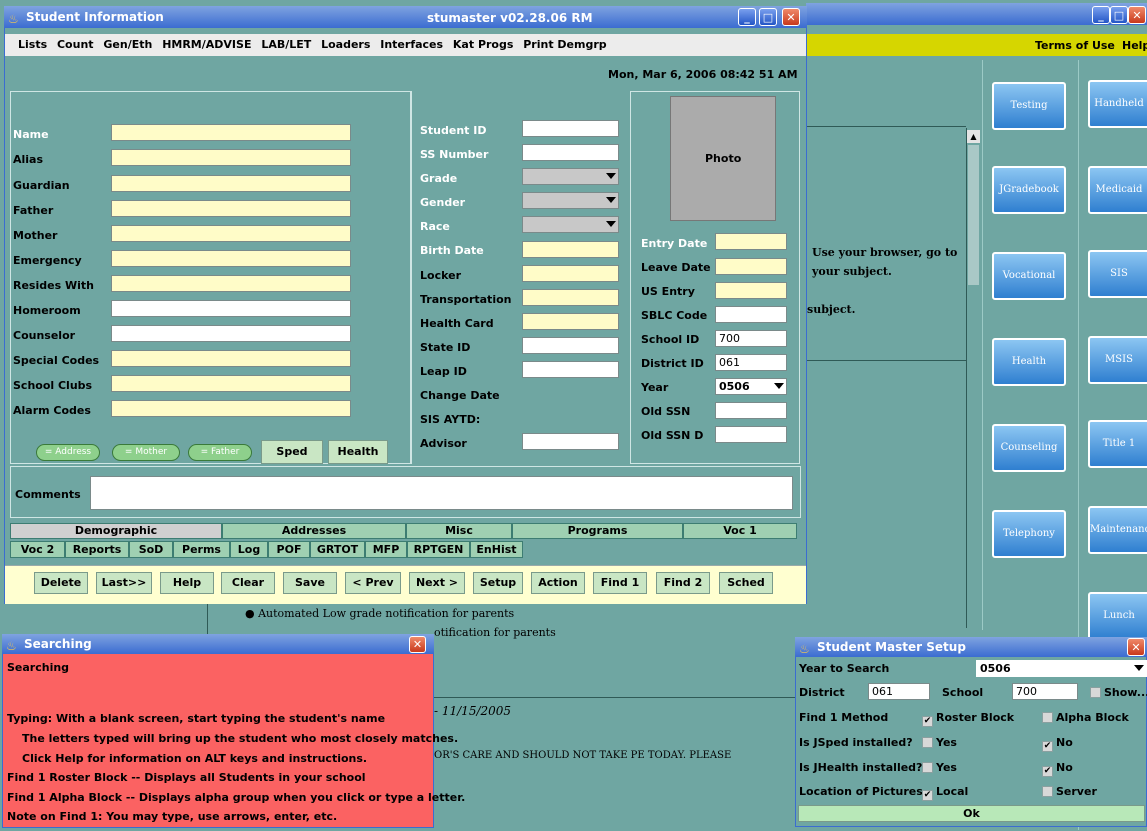 This screenshot has width=1147, height=831. I want to click on tab-log: Log, so click(249, 549).